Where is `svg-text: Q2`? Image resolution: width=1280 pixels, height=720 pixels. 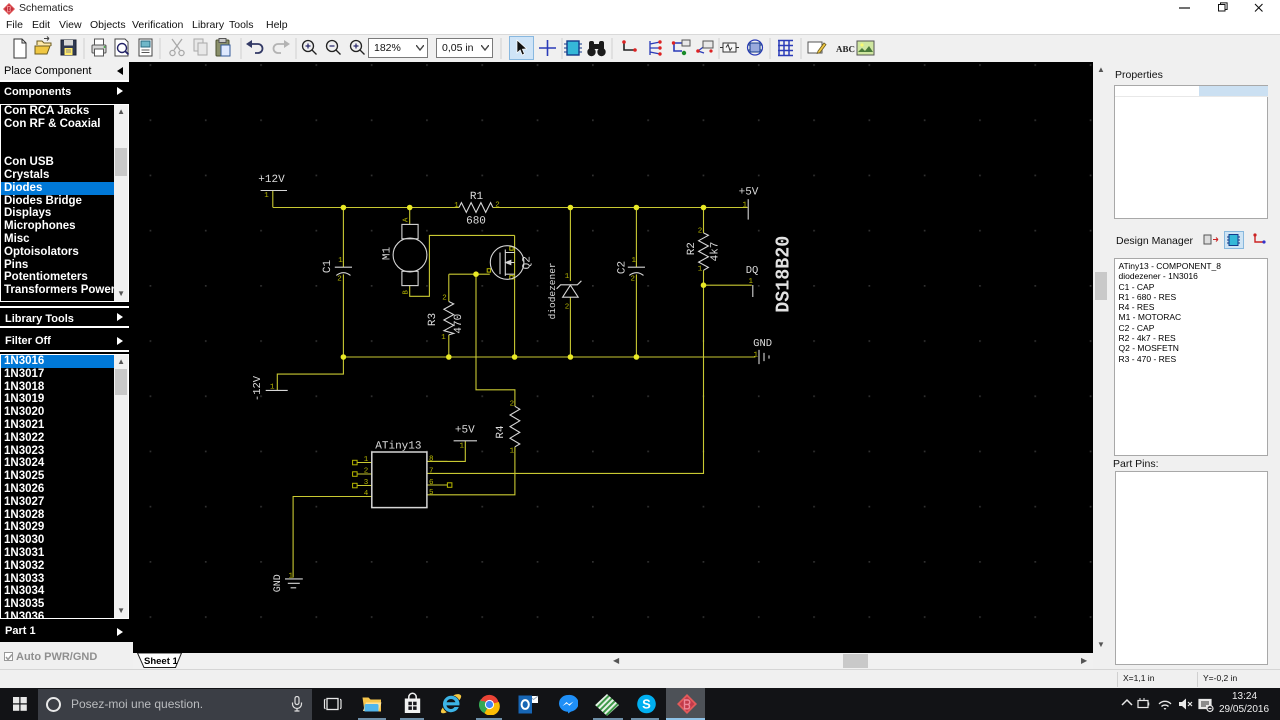 svg-text: Q2 is located at coordinates (528, 262).